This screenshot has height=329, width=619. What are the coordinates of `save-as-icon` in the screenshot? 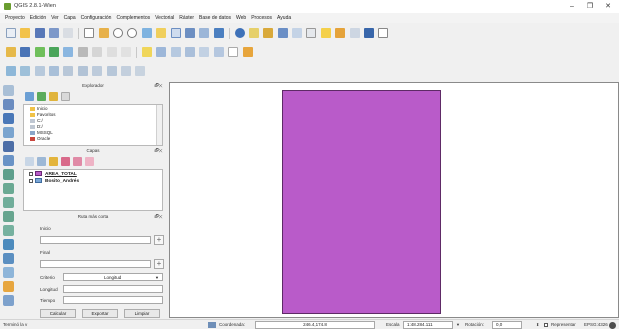 It's located at (54, 33).